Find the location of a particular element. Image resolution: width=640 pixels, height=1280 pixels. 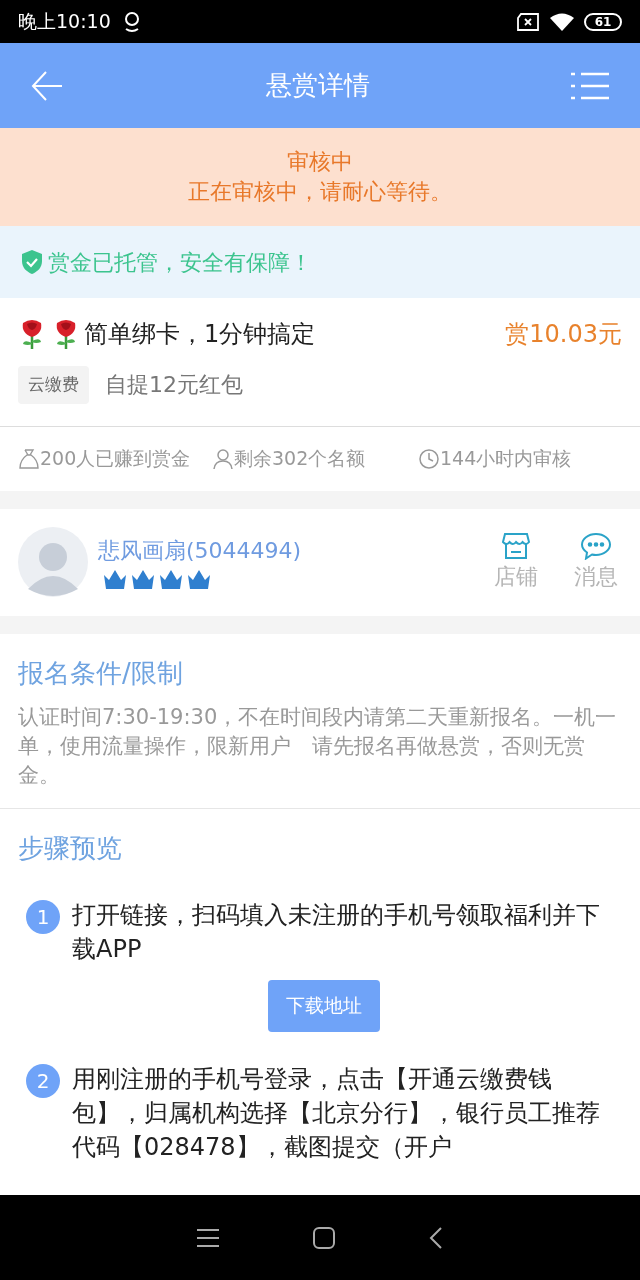

wifi-icon is located at coordinates (562, 21).